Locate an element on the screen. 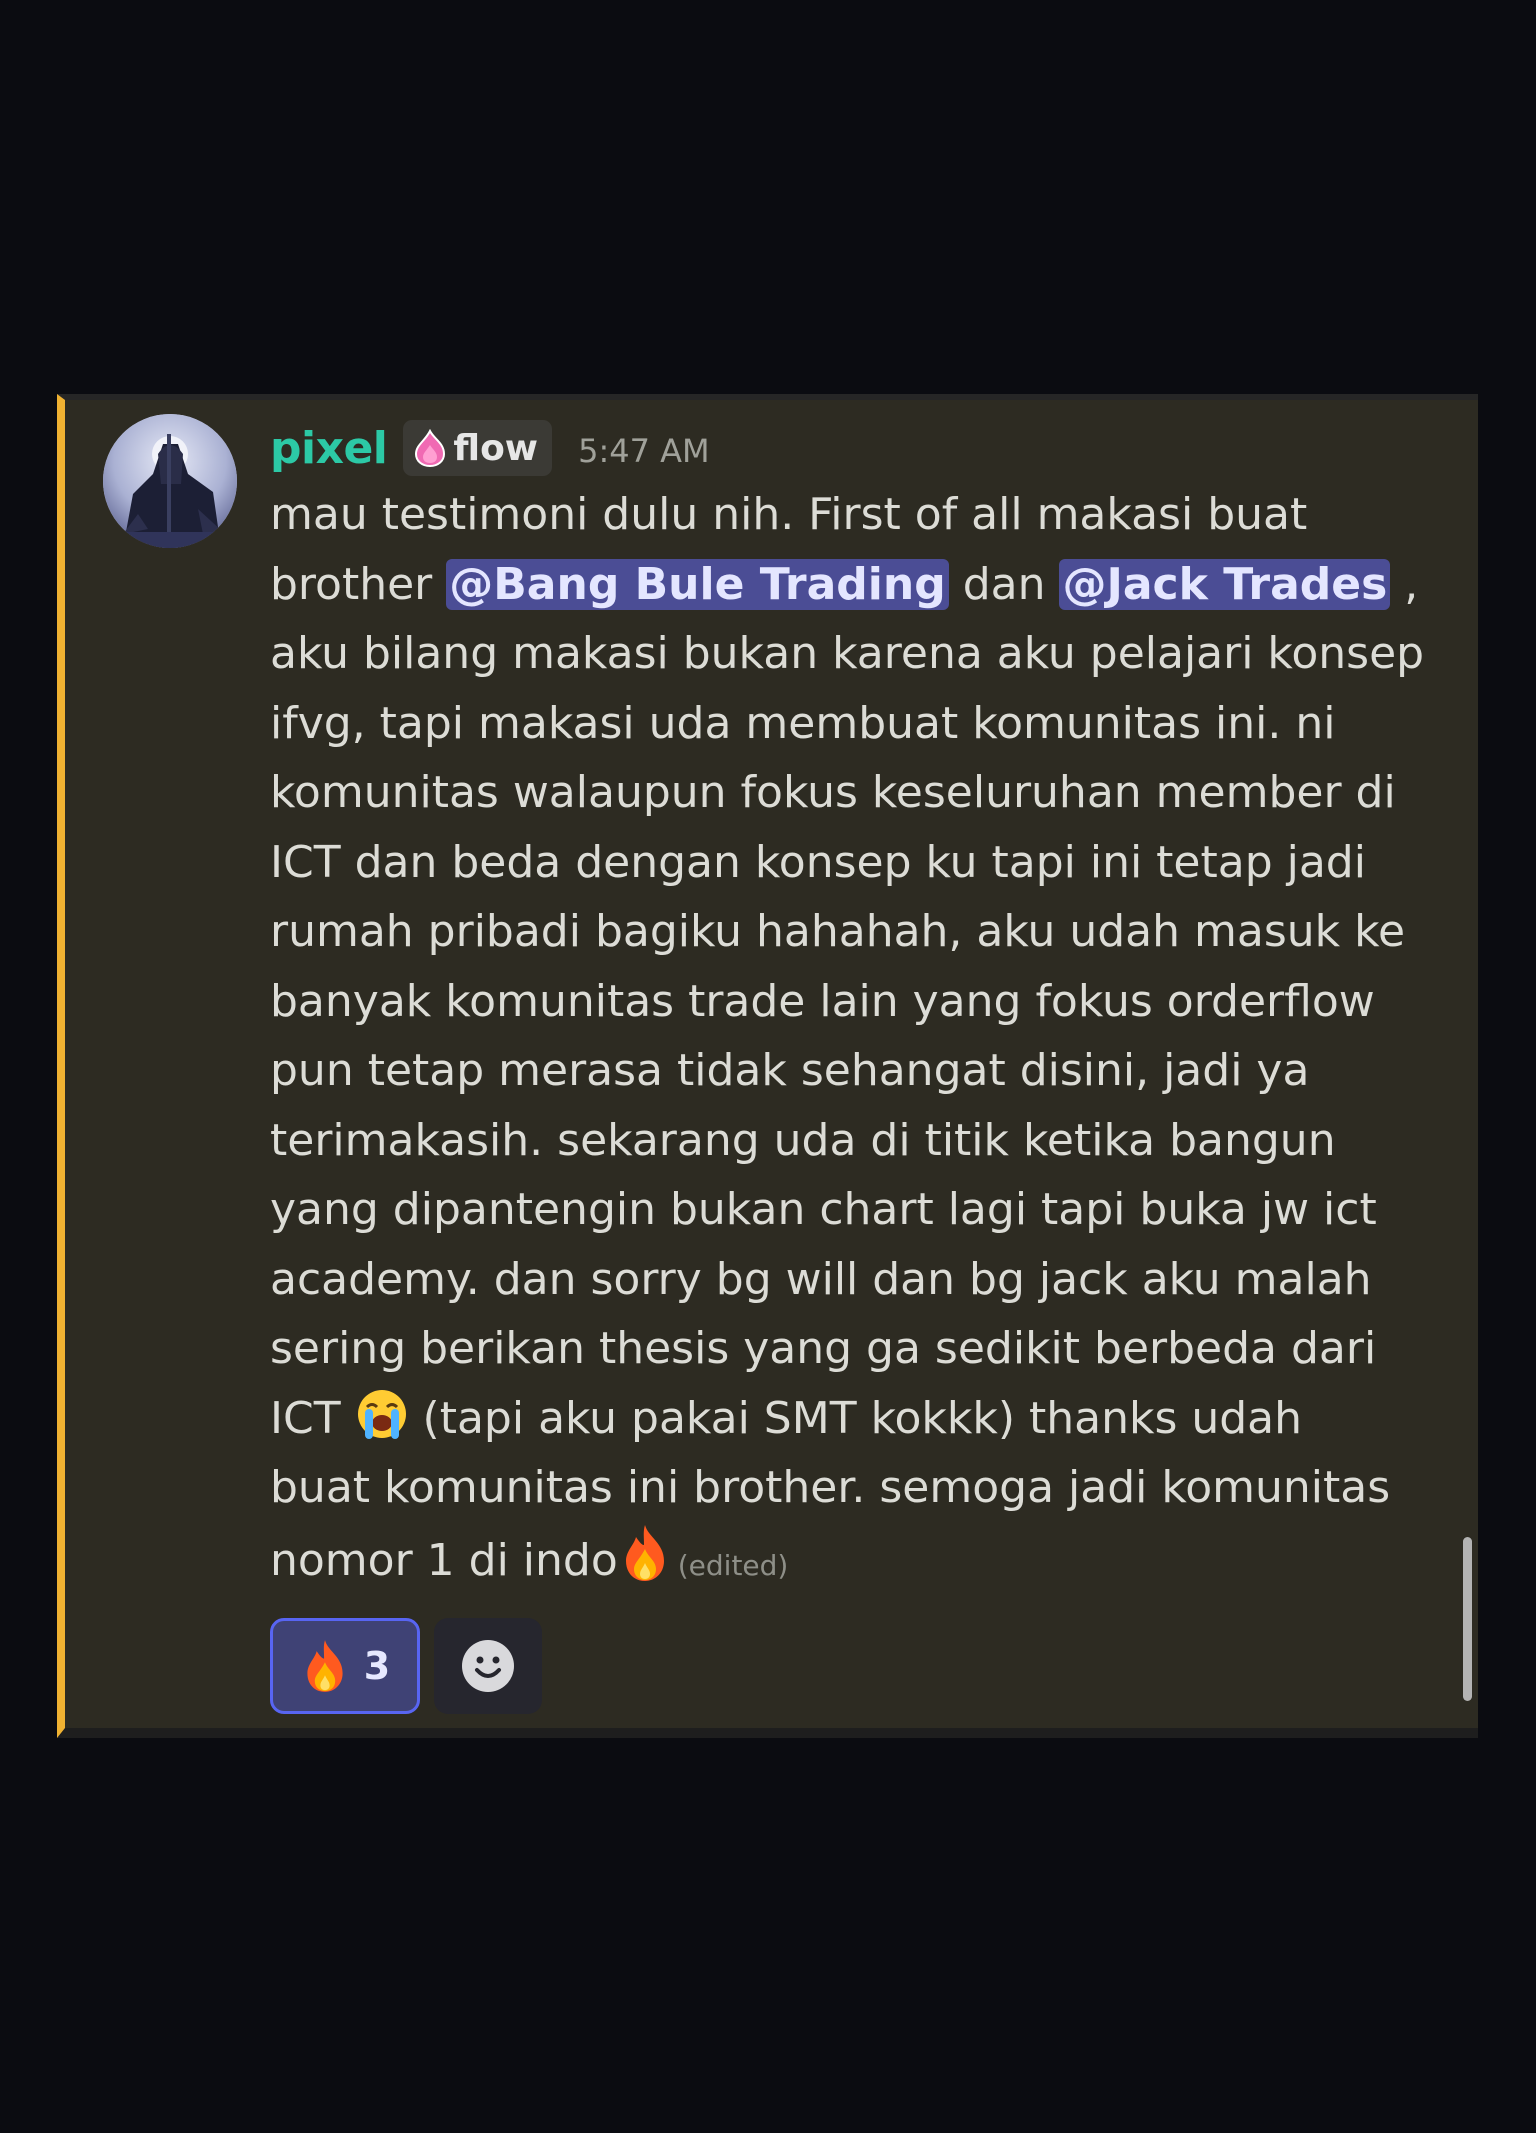 This screenshot has width=1536, height=2133. loudly-crying-face-icon is located at coordinates (382, 1414).